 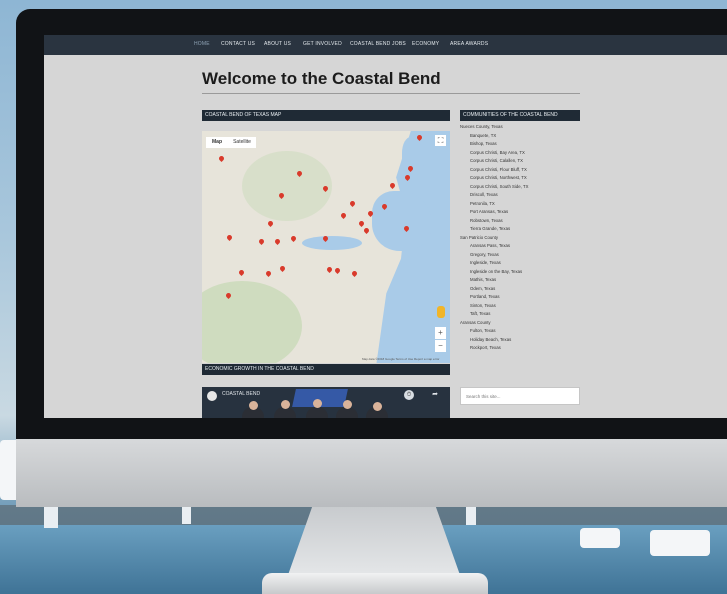 I want to click on community-link: Ingleside, Texas, so click(x=520, y=263).